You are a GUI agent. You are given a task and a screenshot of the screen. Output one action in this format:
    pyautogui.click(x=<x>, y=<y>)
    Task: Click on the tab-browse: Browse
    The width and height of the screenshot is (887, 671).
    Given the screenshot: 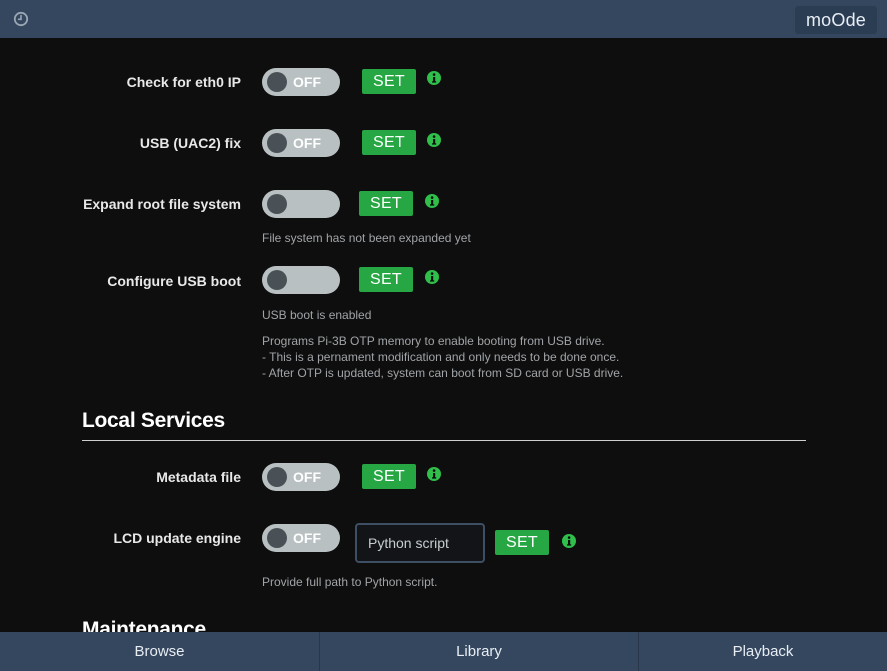 What is the action you would take?
    pyautogui.click(x=159, y=651)
    